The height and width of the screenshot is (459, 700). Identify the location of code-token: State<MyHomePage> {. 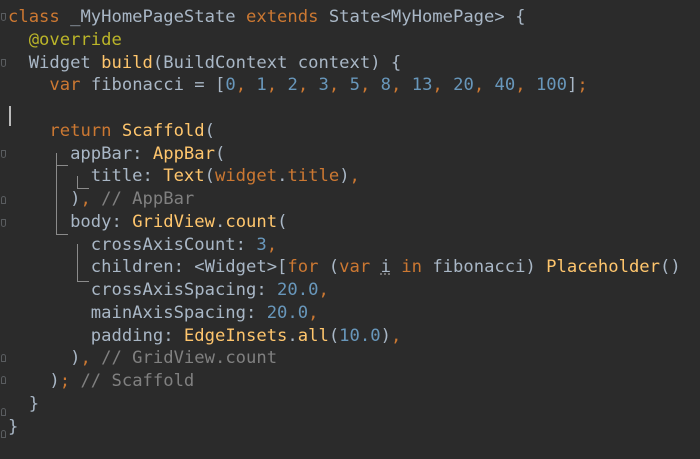
(427, 17).